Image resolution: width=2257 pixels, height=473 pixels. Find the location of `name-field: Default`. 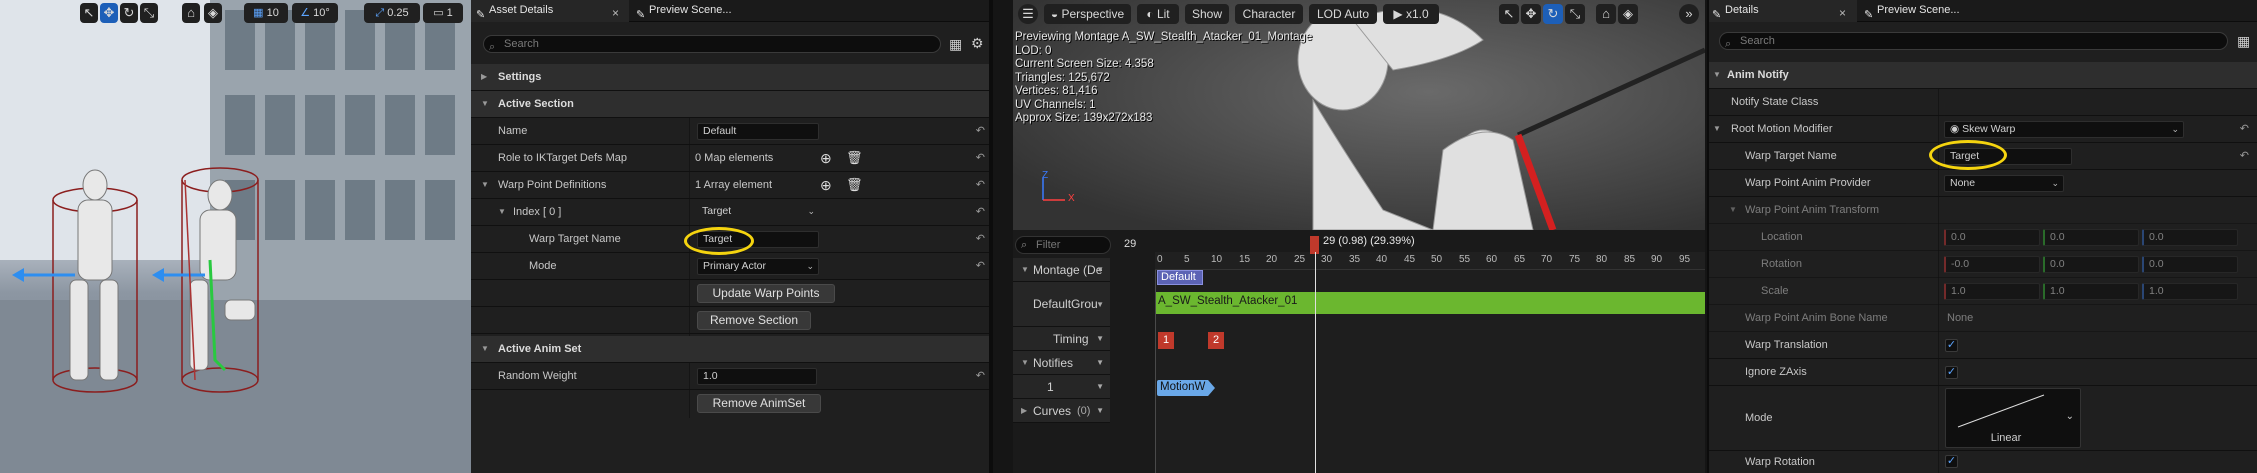

name-field: Default is located at coordinates (758, 131).